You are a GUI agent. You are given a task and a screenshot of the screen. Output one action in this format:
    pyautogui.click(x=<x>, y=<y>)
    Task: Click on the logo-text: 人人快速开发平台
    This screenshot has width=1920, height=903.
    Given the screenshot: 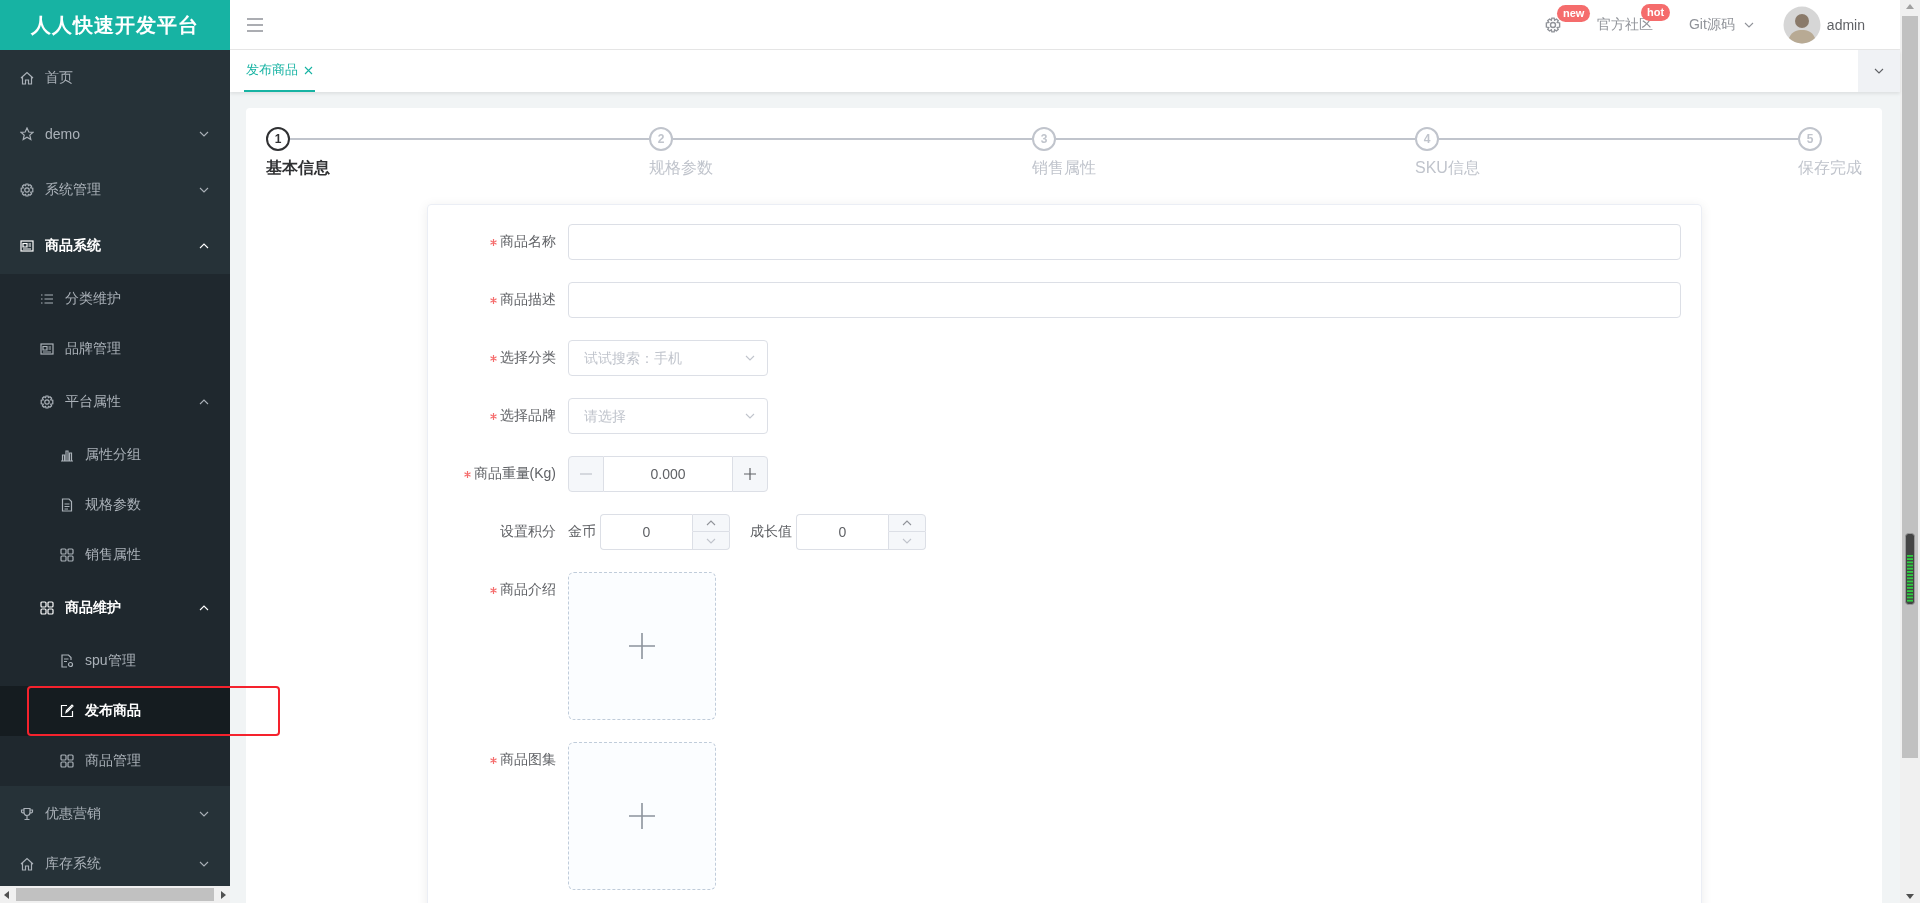 What is the action you would take?
    pyautogui.click(x=115, y=25)
    